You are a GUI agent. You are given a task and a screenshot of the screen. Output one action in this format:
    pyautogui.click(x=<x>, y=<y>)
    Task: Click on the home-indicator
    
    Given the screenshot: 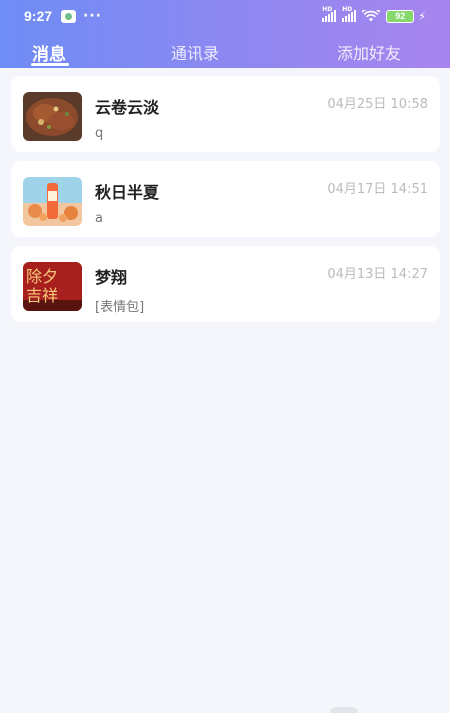 What is the action you would take?
    pyautogui.click(x=344, y=710)
    